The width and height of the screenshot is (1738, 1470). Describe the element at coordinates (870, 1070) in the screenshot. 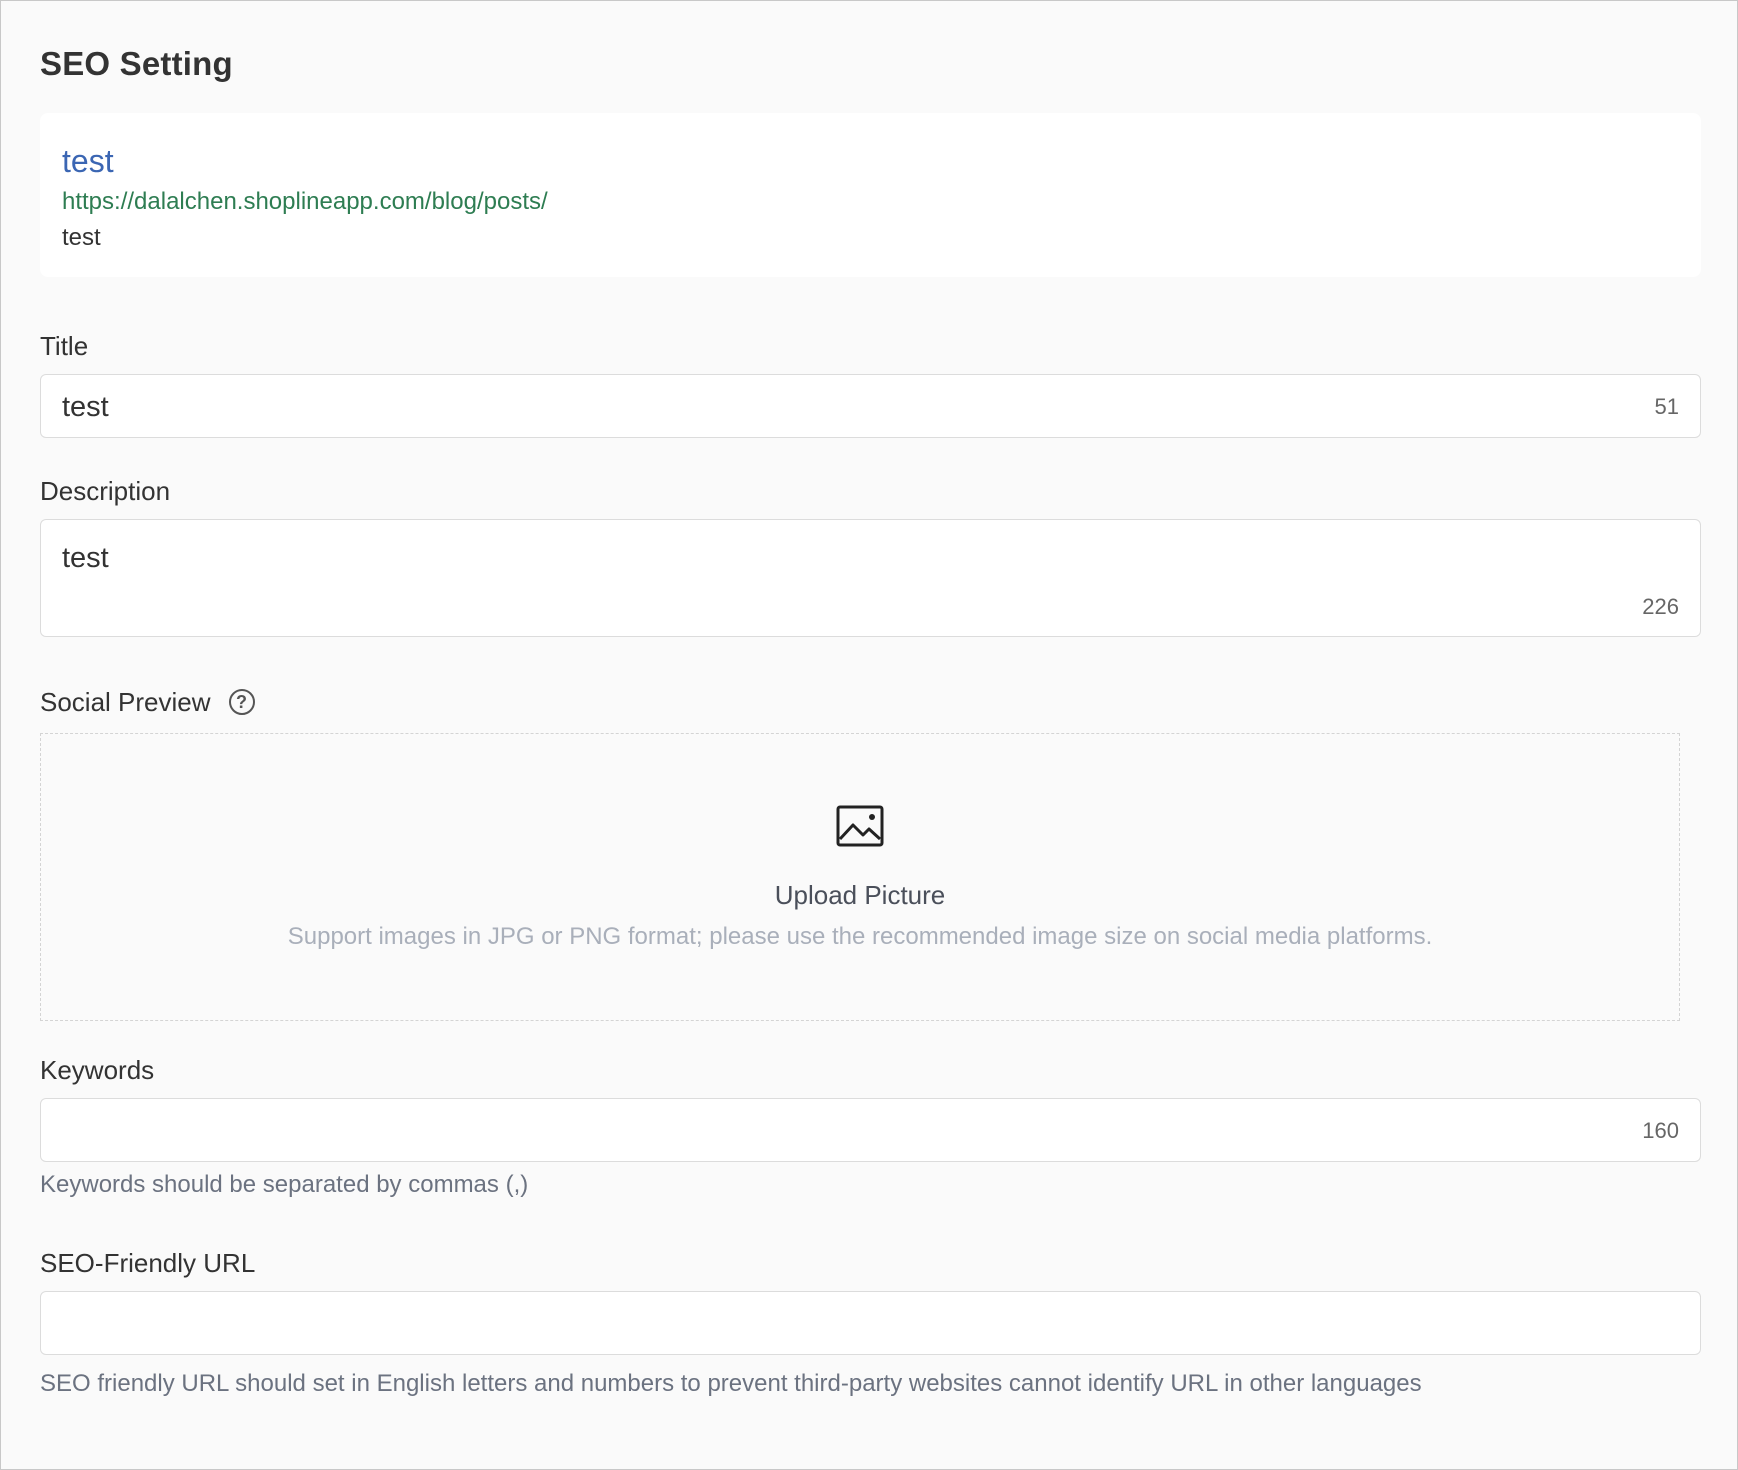

I see `keywords-label: Keywords` at that location.